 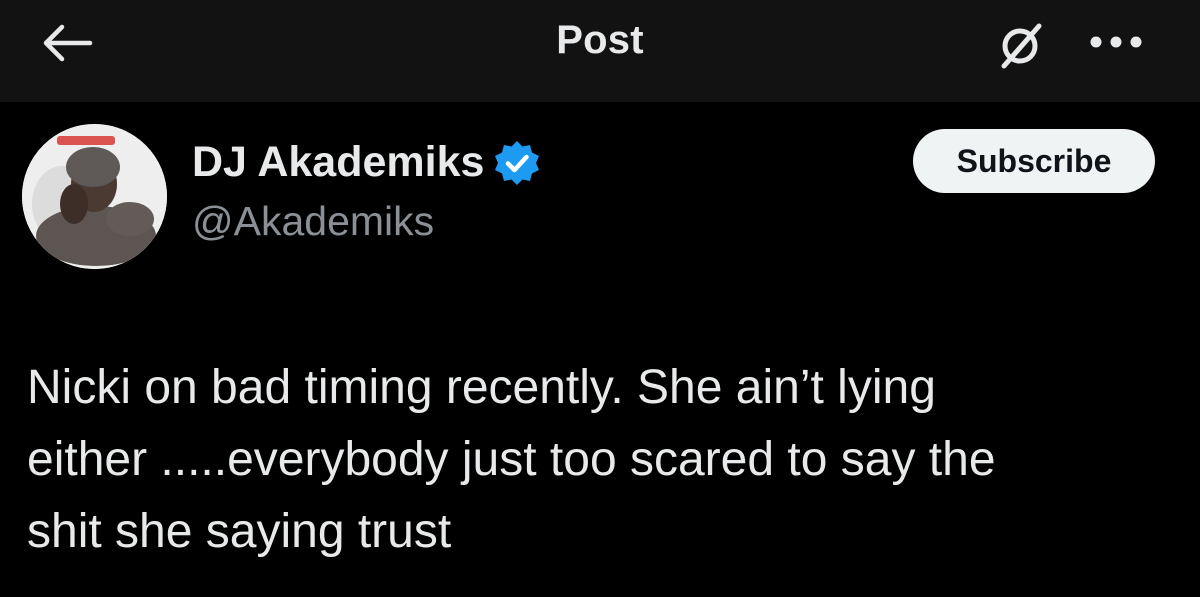 I want to click on author-handle: @Akademiks, so click(x=313, y=221).